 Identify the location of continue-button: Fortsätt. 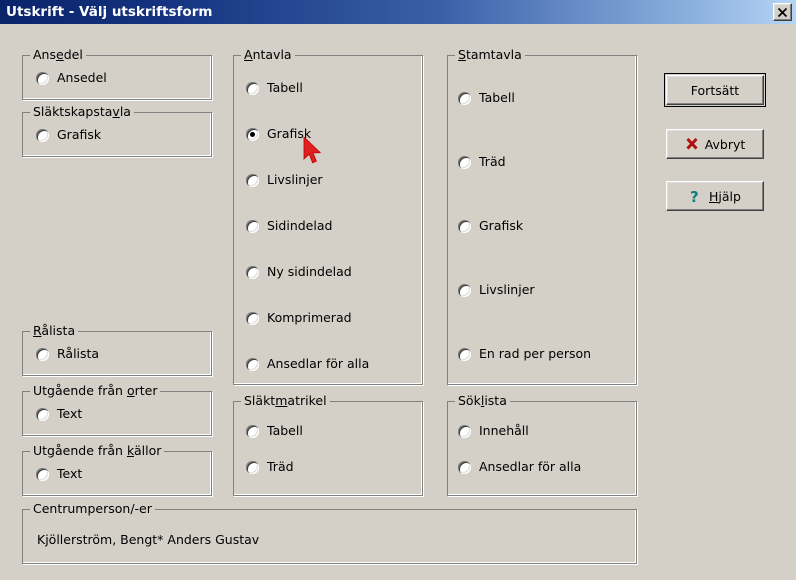
(715, 90).